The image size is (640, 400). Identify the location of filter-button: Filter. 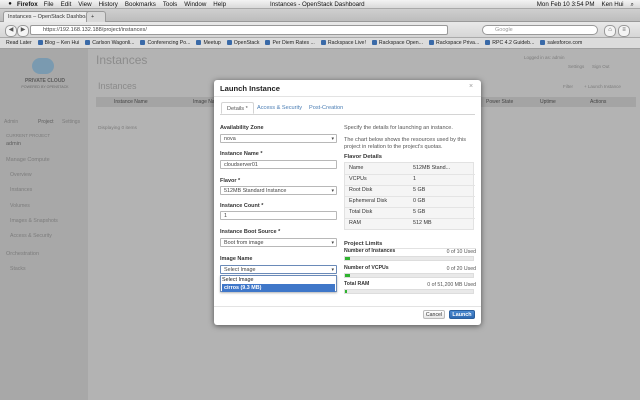
(568, 86).